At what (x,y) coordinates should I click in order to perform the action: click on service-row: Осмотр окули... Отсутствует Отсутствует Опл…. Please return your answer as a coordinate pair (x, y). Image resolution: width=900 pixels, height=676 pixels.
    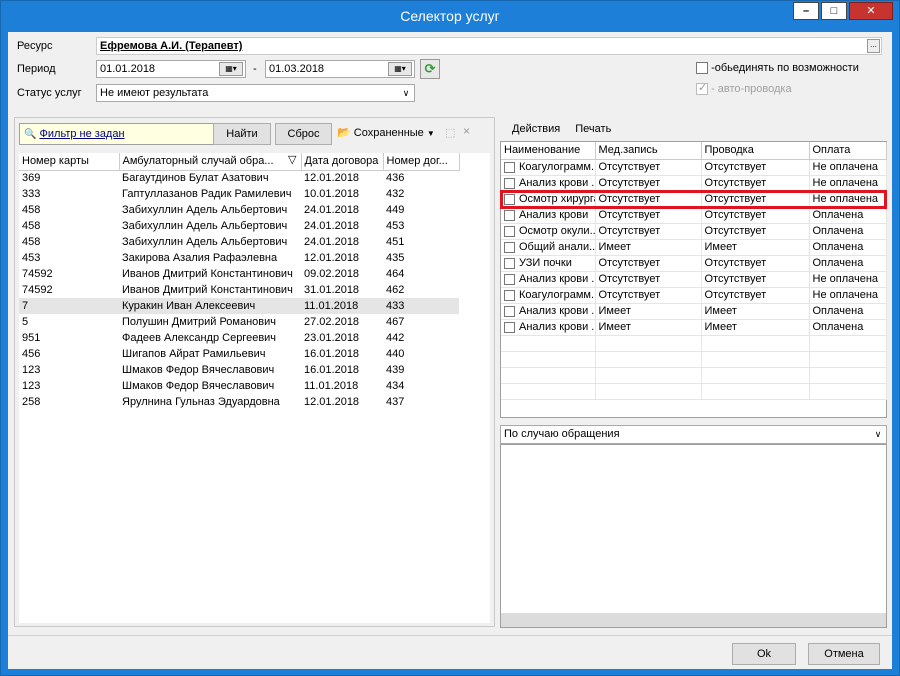
    Looking at the image, I should click on (694, 231).